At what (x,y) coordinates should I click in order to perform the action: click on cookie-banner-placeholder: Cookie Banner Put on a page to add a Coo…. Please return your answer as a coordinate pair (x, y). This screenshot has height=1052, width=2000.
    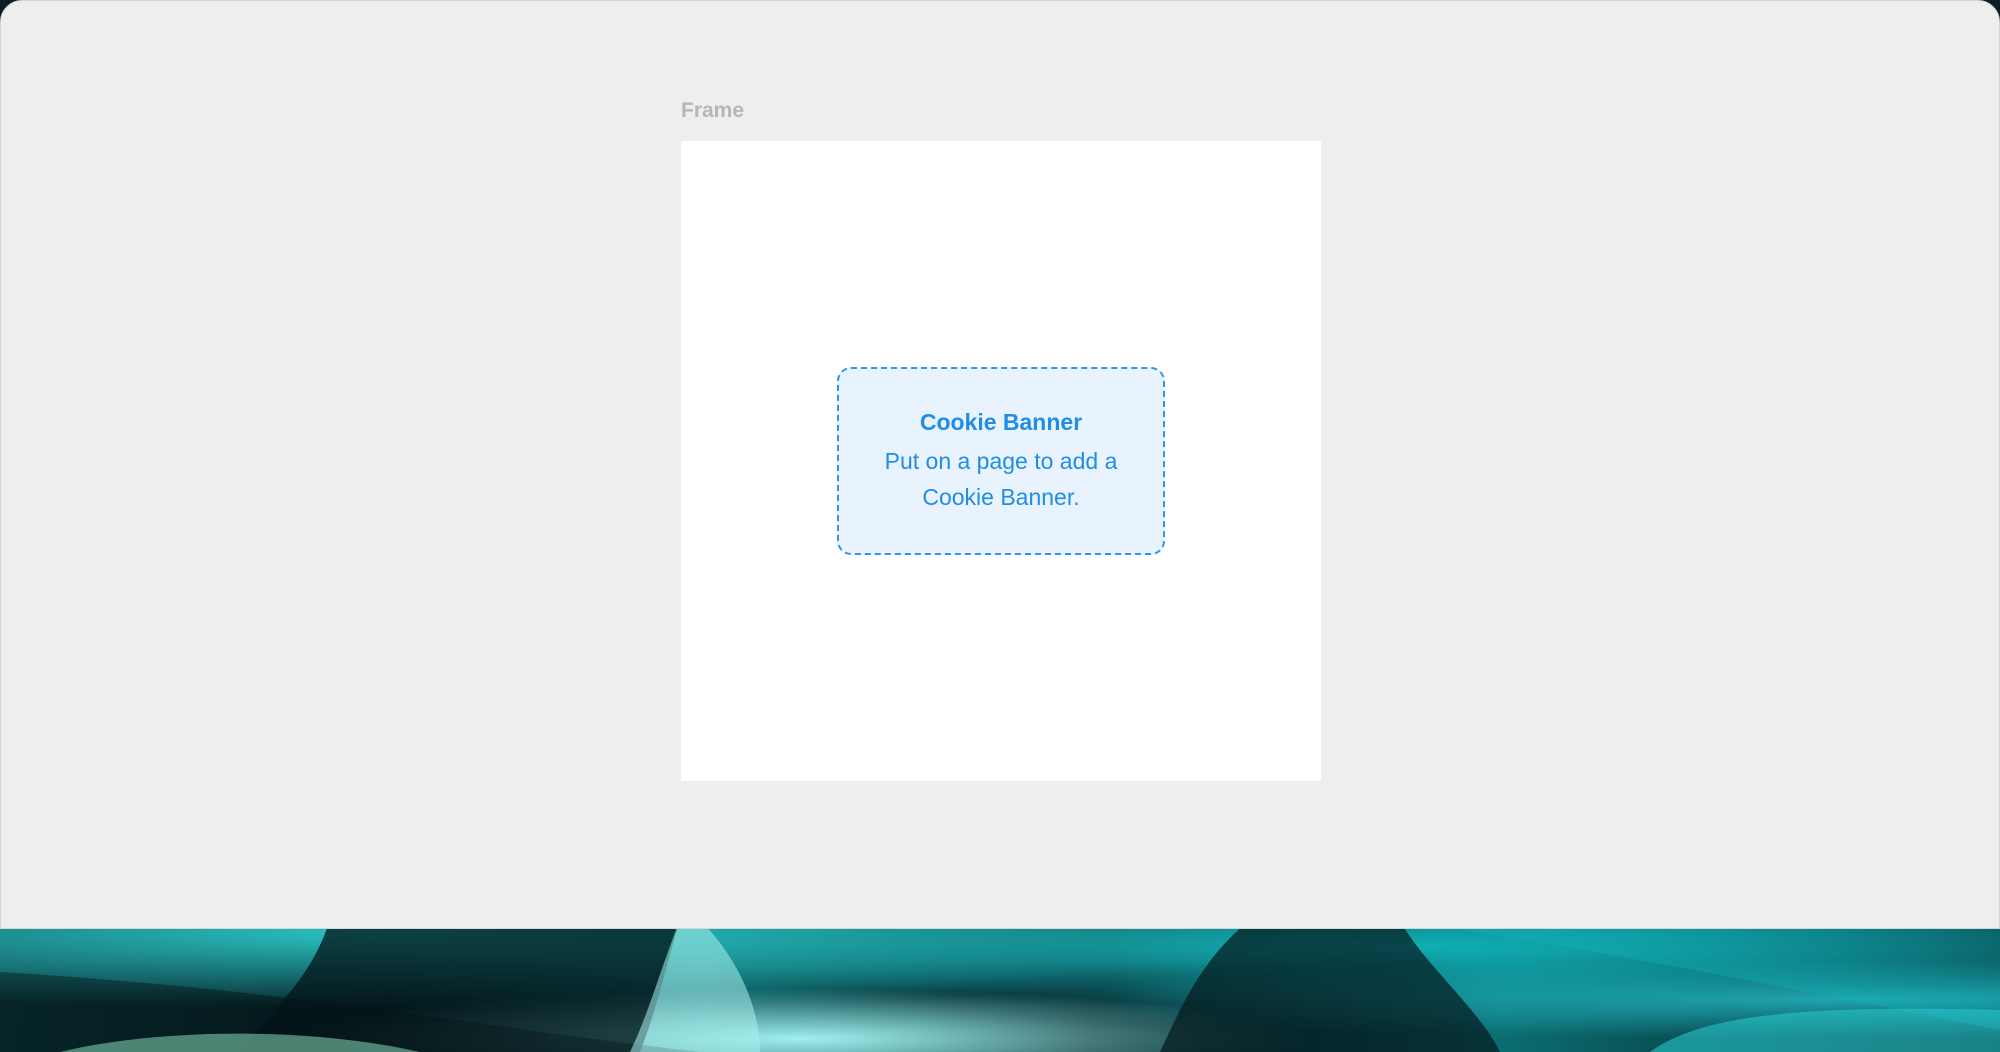
    Looking at the image, I should click on (1001, 461).